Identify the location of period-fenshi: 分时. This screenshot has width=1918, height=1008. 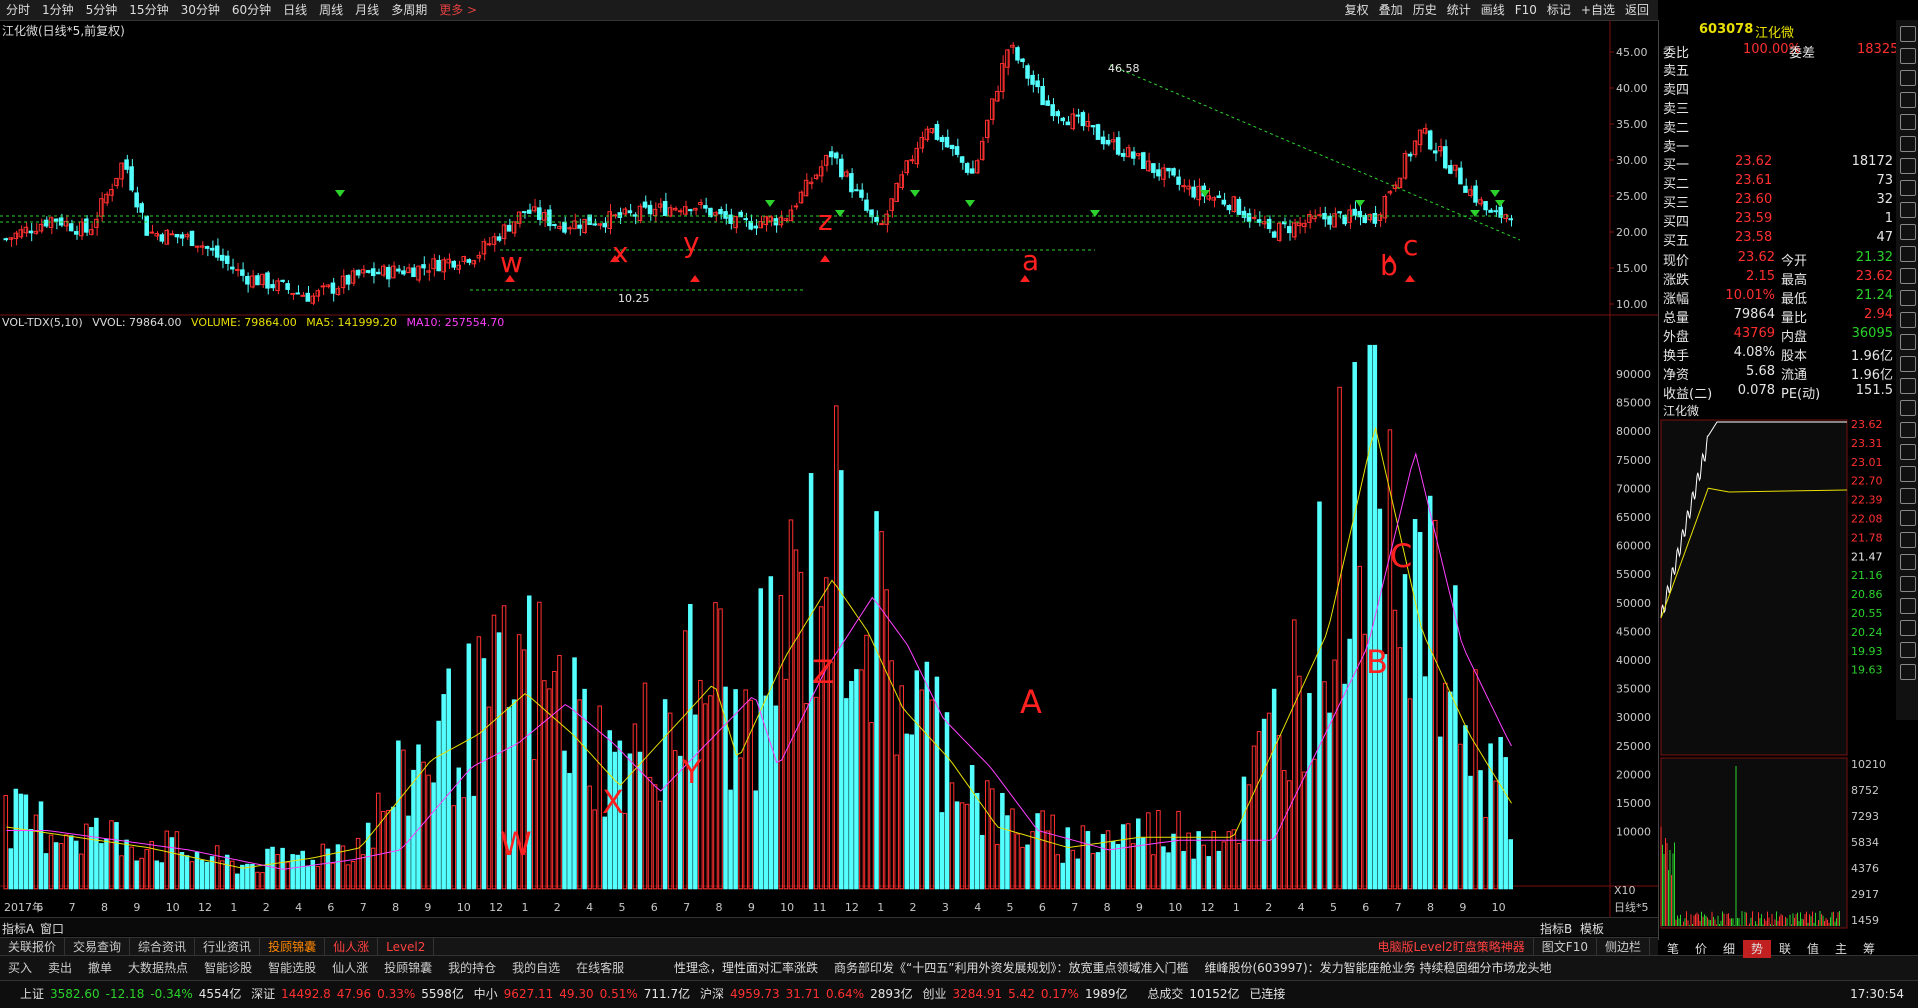
(18, 10).